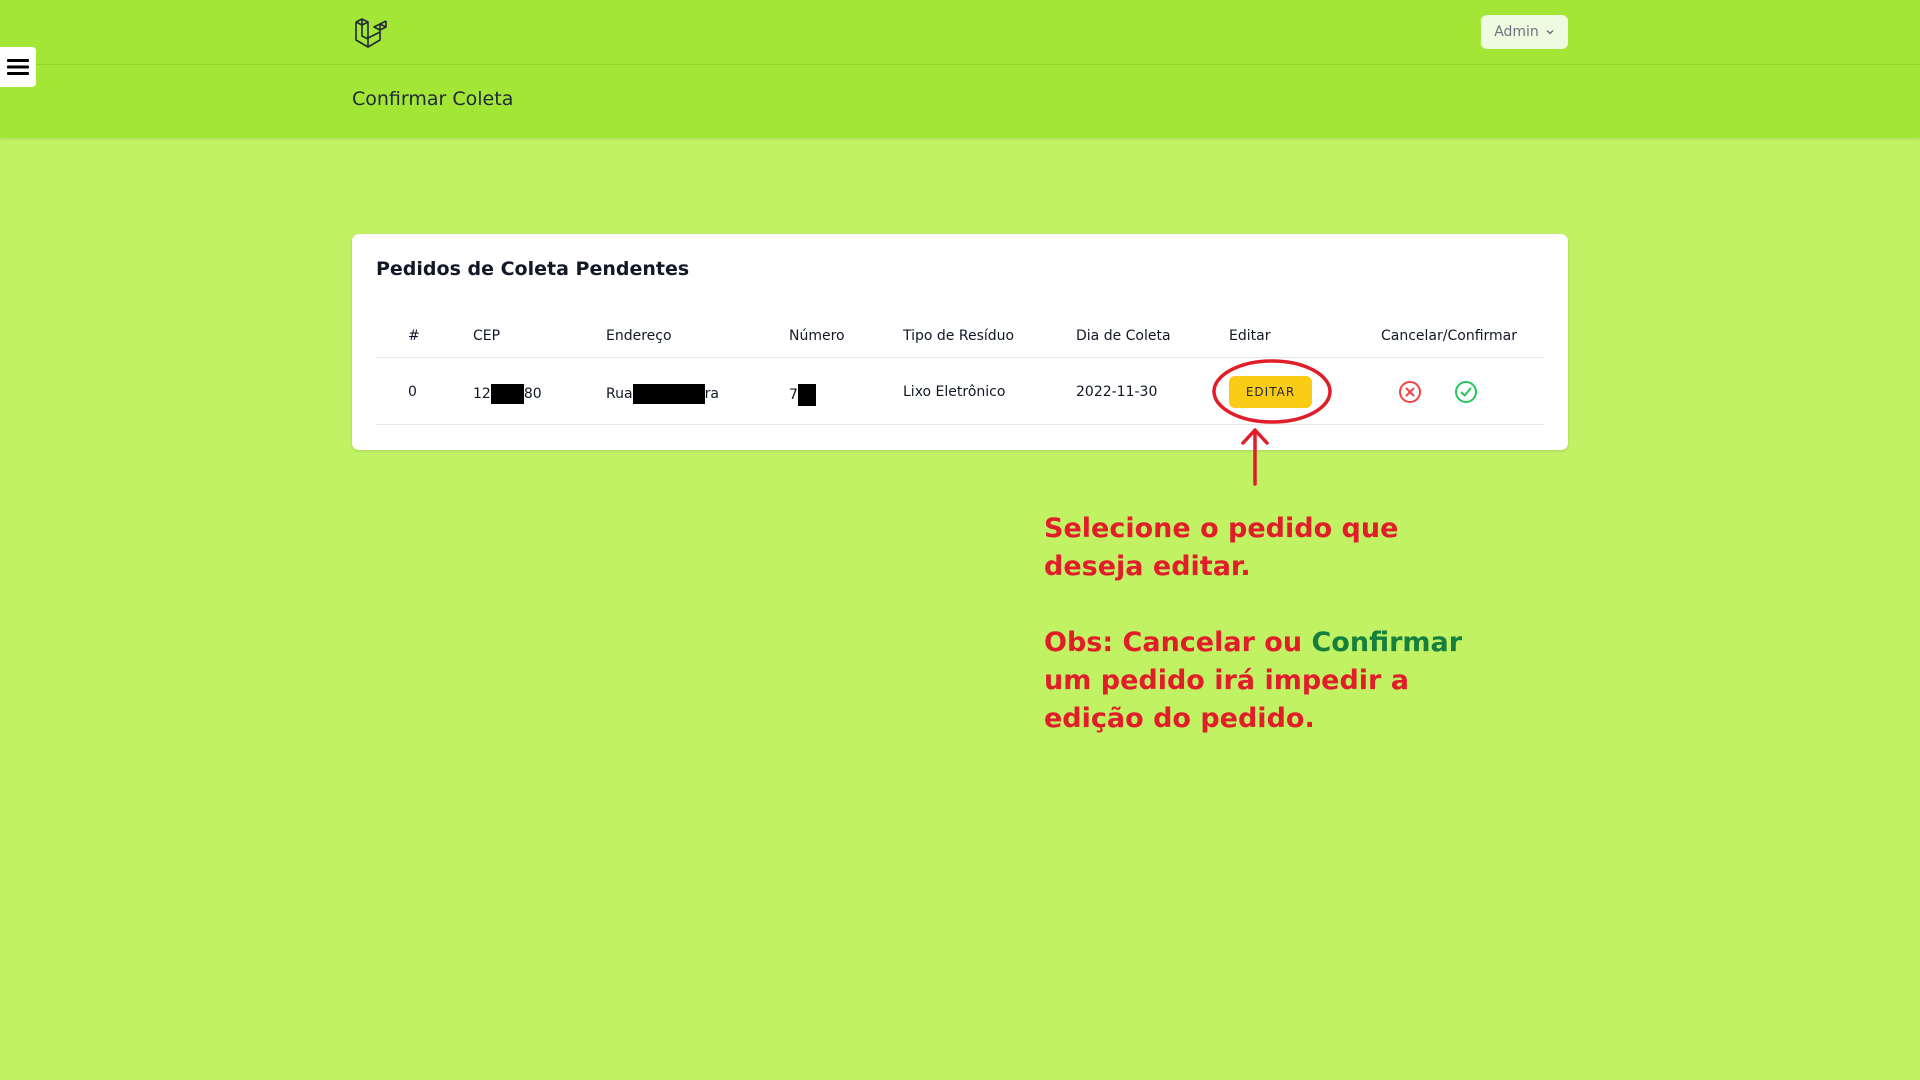 This screenshot has width=1920, height=1080. Describe the element at coordinates (532, 394) in the screenshot. I see `cep-visible-end: 80` at that location.